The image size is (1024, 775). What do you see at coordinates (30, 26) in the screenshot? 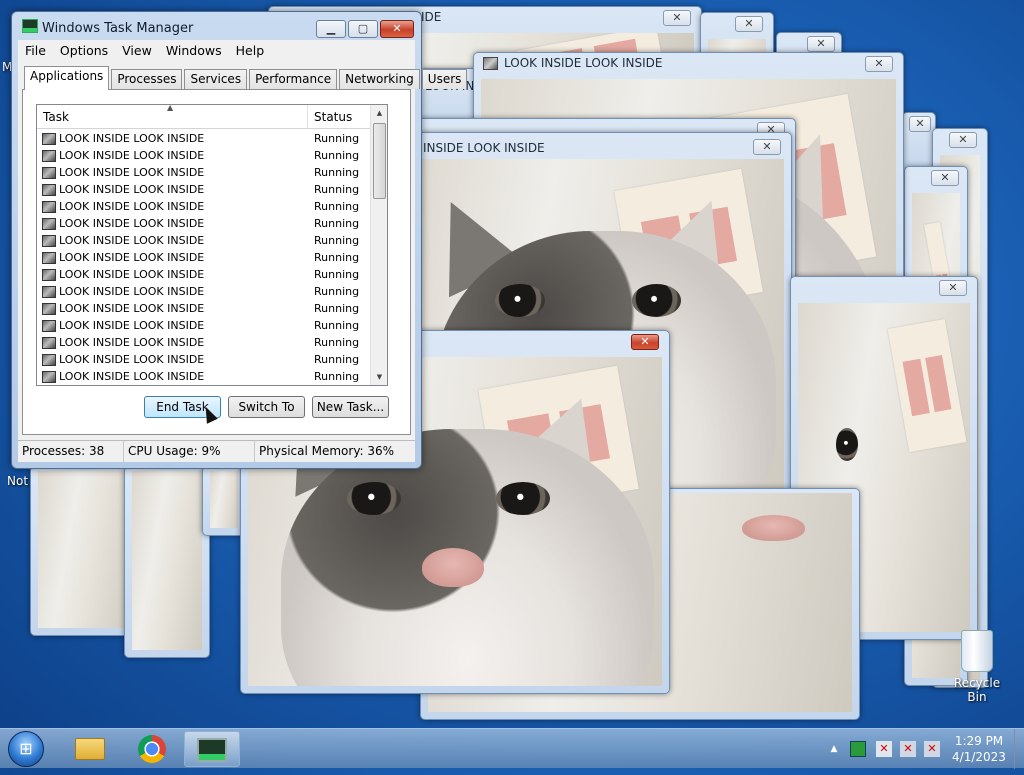
I see `task-manager-icon` at bounding box center [30, 26].